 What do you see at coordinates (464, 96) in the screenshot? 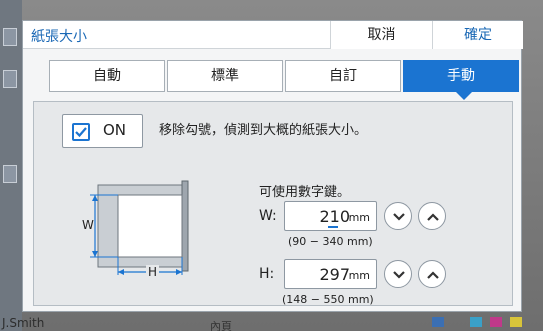
I see `active-tab-pointer` at bounding box center [464, 96].